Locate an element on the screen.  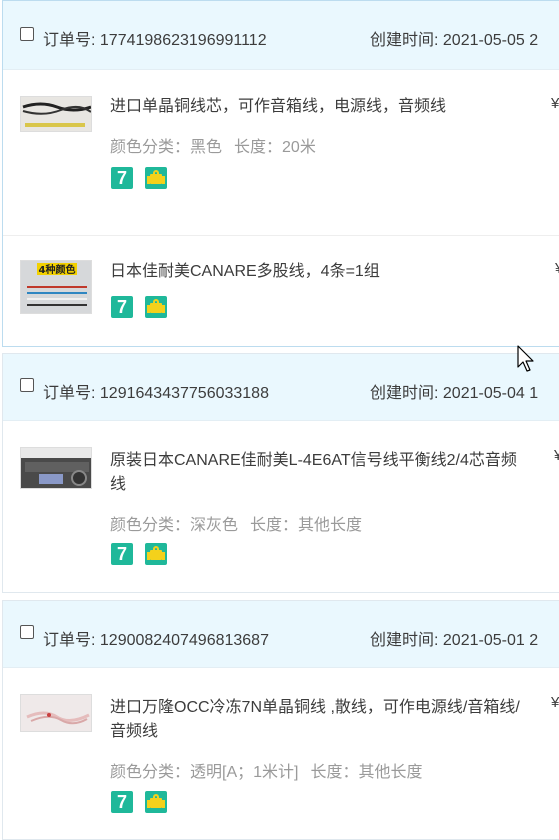
product-spec: 颜色分类：深灰色 长度：其他长度 is located at coordinates (236, 523).